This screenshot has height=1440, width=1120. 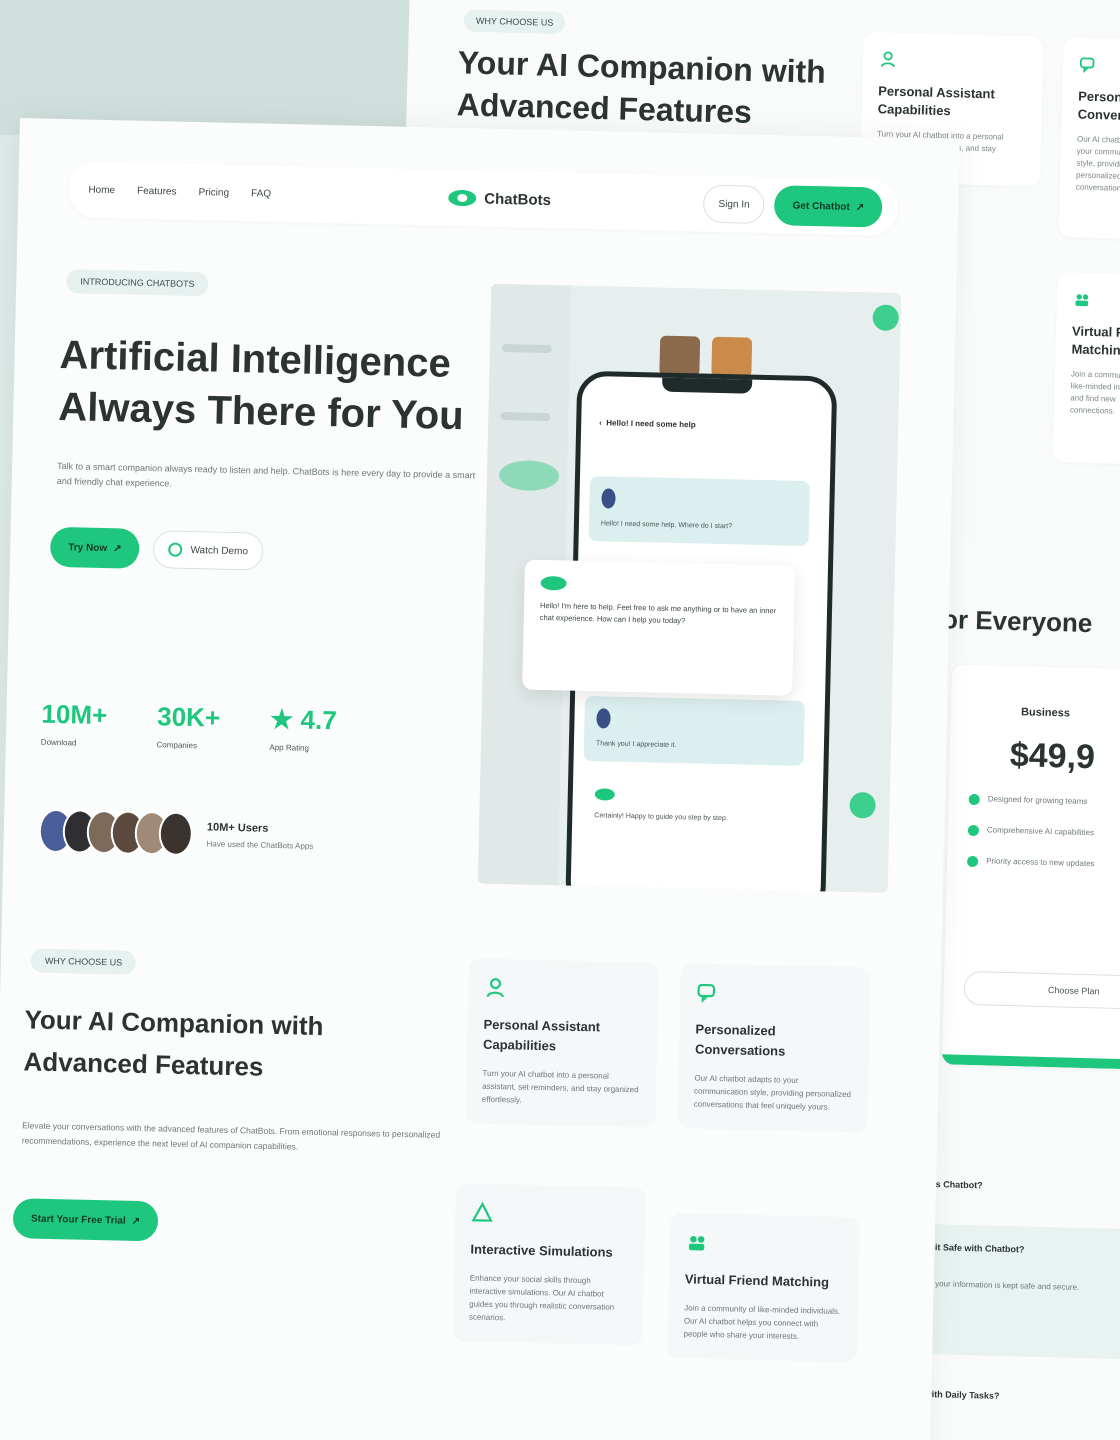 What do you see at coordinates (237, 827) in the screenshot?
I see `user-count: 10M+ Users` at bounding box center [237, 827].